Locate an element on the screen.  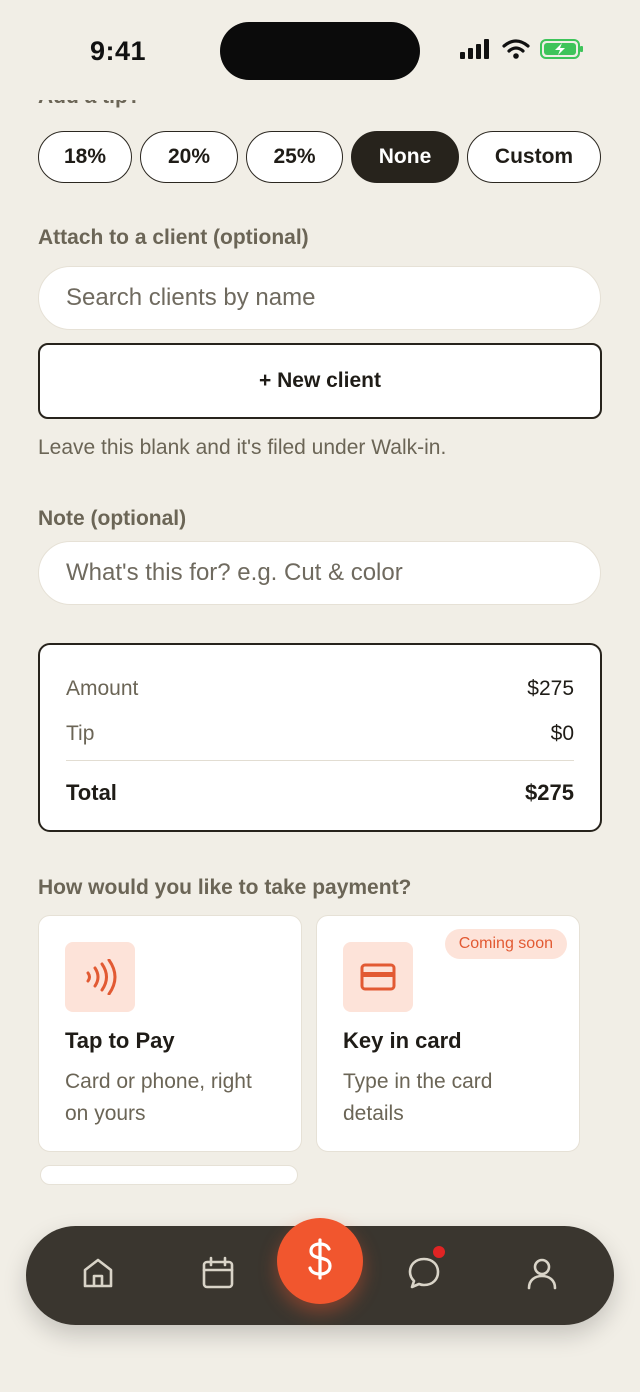
tap-to-pay-desc: Card or phone, right on yours is located at coordinates (158, 1097).